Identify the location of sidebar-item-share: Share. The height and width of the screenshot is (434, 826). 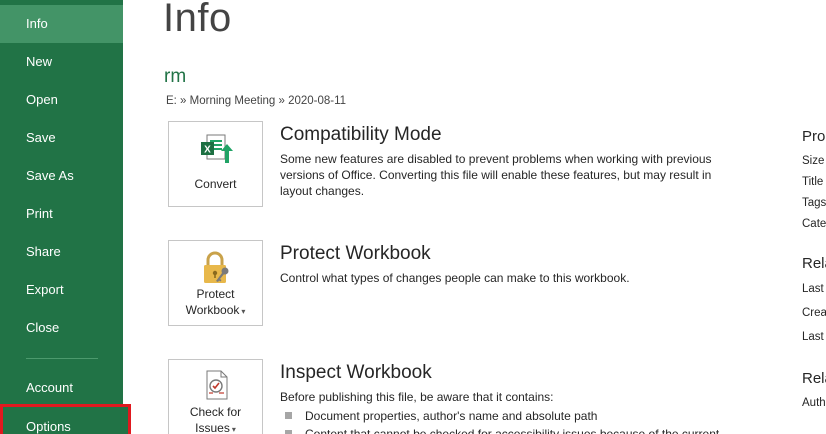
(61, 252).